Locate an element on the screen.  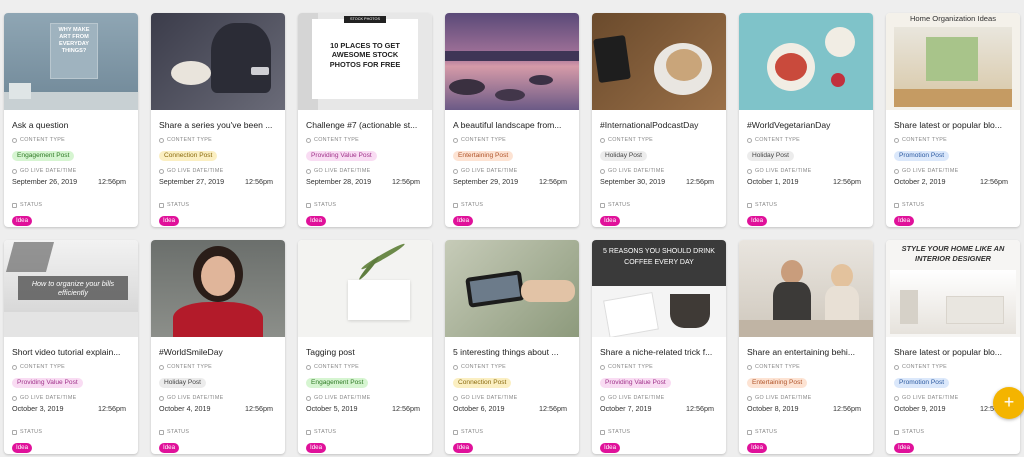
add-button: + is located at coordinates (1008, 403).